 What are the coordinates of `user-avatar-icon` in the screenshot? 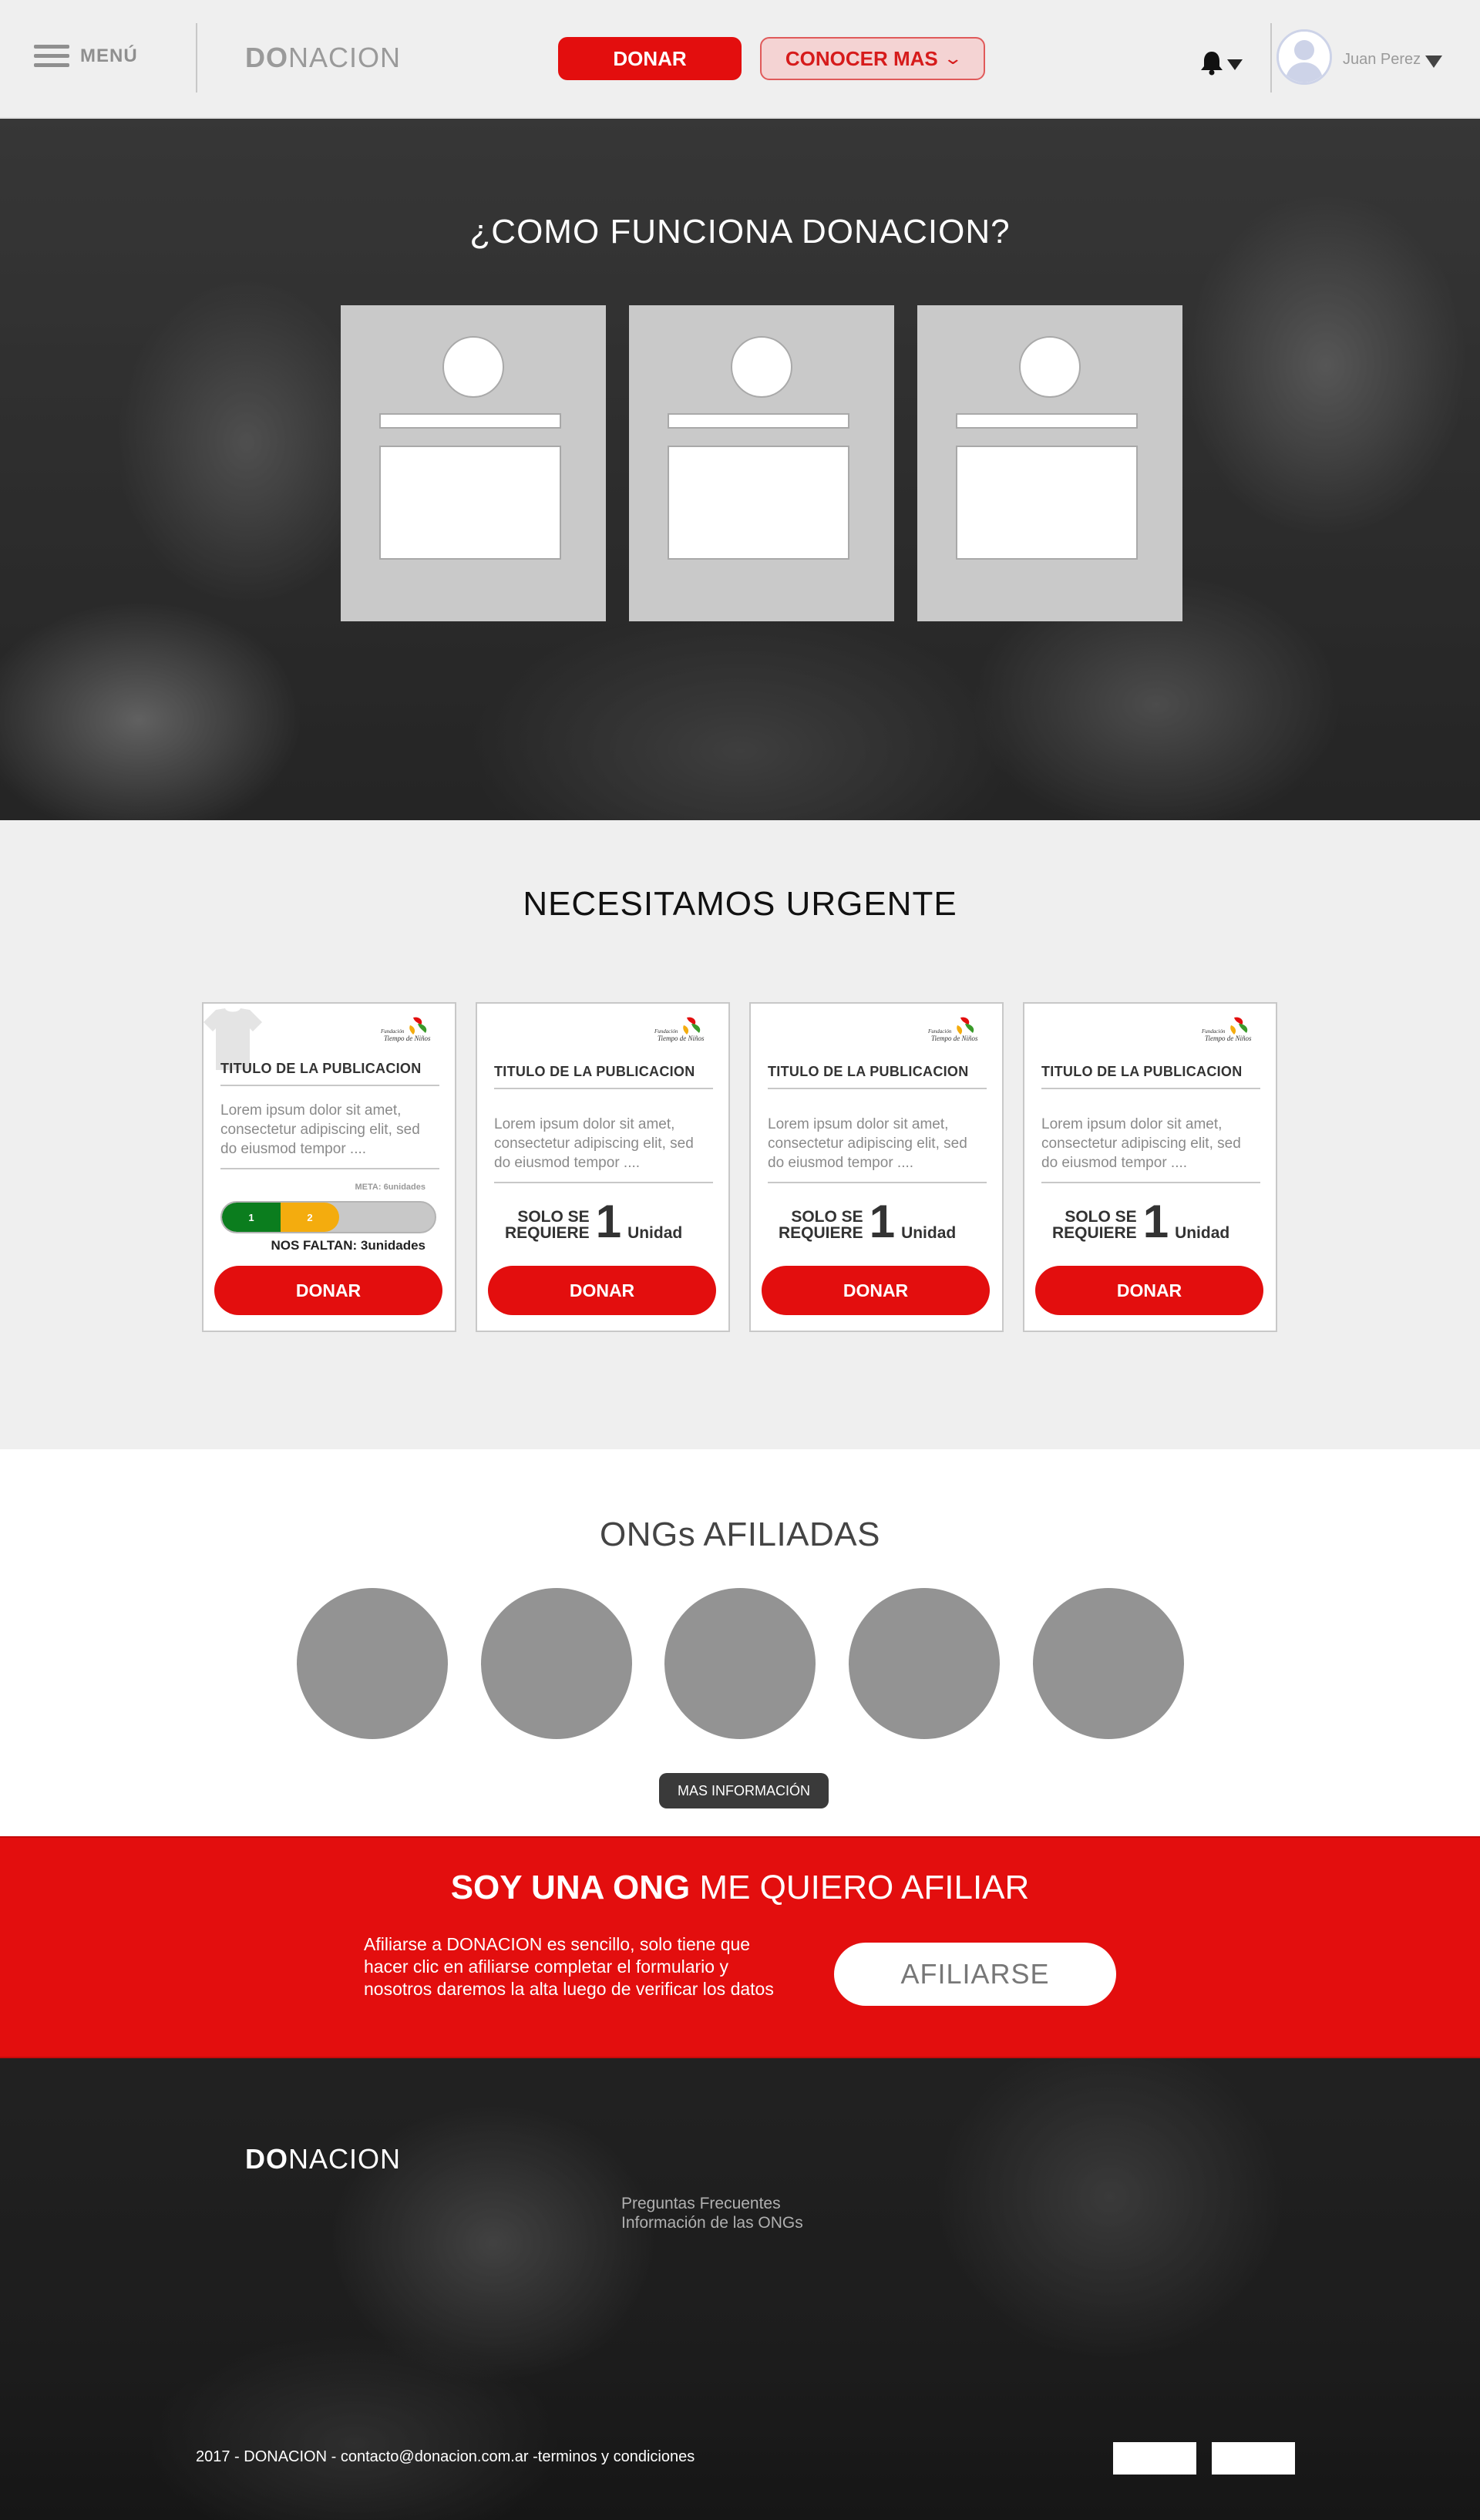 It's located at (1304, 57).